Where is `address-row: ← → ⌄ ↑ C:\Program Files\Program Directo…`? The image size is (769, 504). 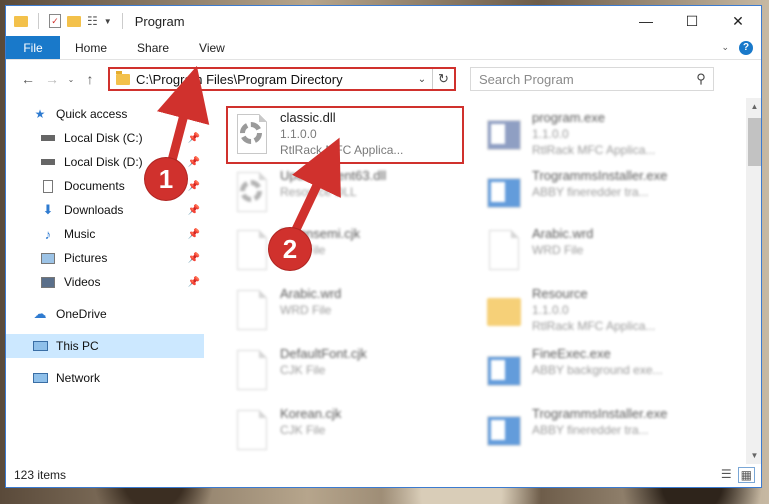
address-row: ← → ⌄ ↑ C:\Program Files\Program Directo… is located at coordinates (383, 79).